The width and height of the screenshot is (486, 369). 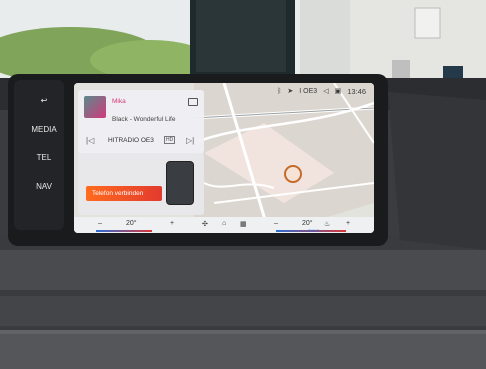 I want to click on temp-right-value: 20°, so click(x=307, y=223).